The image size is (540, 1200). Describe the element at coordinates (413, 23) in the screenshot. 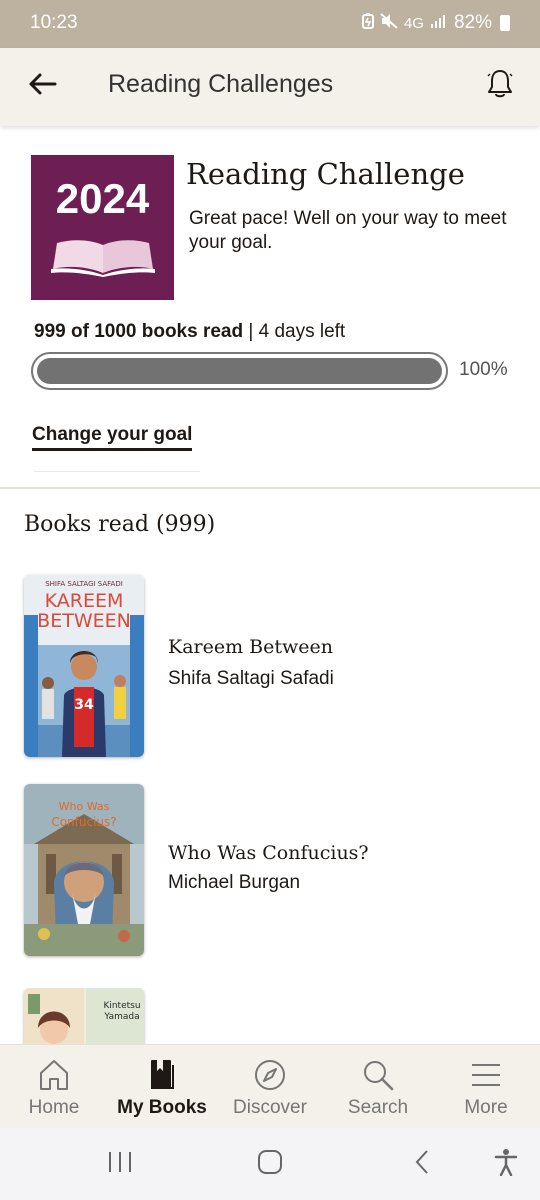

I see `network-label: 4G` at that location.